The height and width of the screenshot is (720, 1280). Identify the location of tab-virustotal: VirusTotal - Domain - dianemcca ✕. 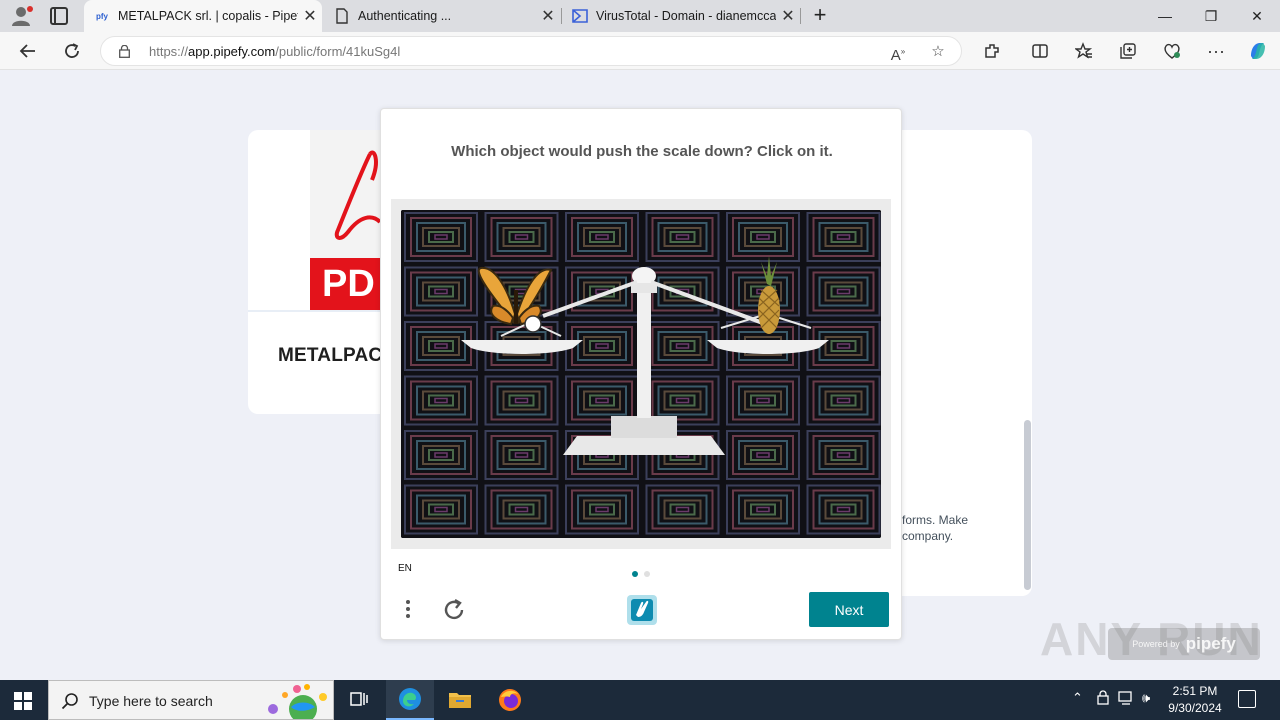
(681, 16).